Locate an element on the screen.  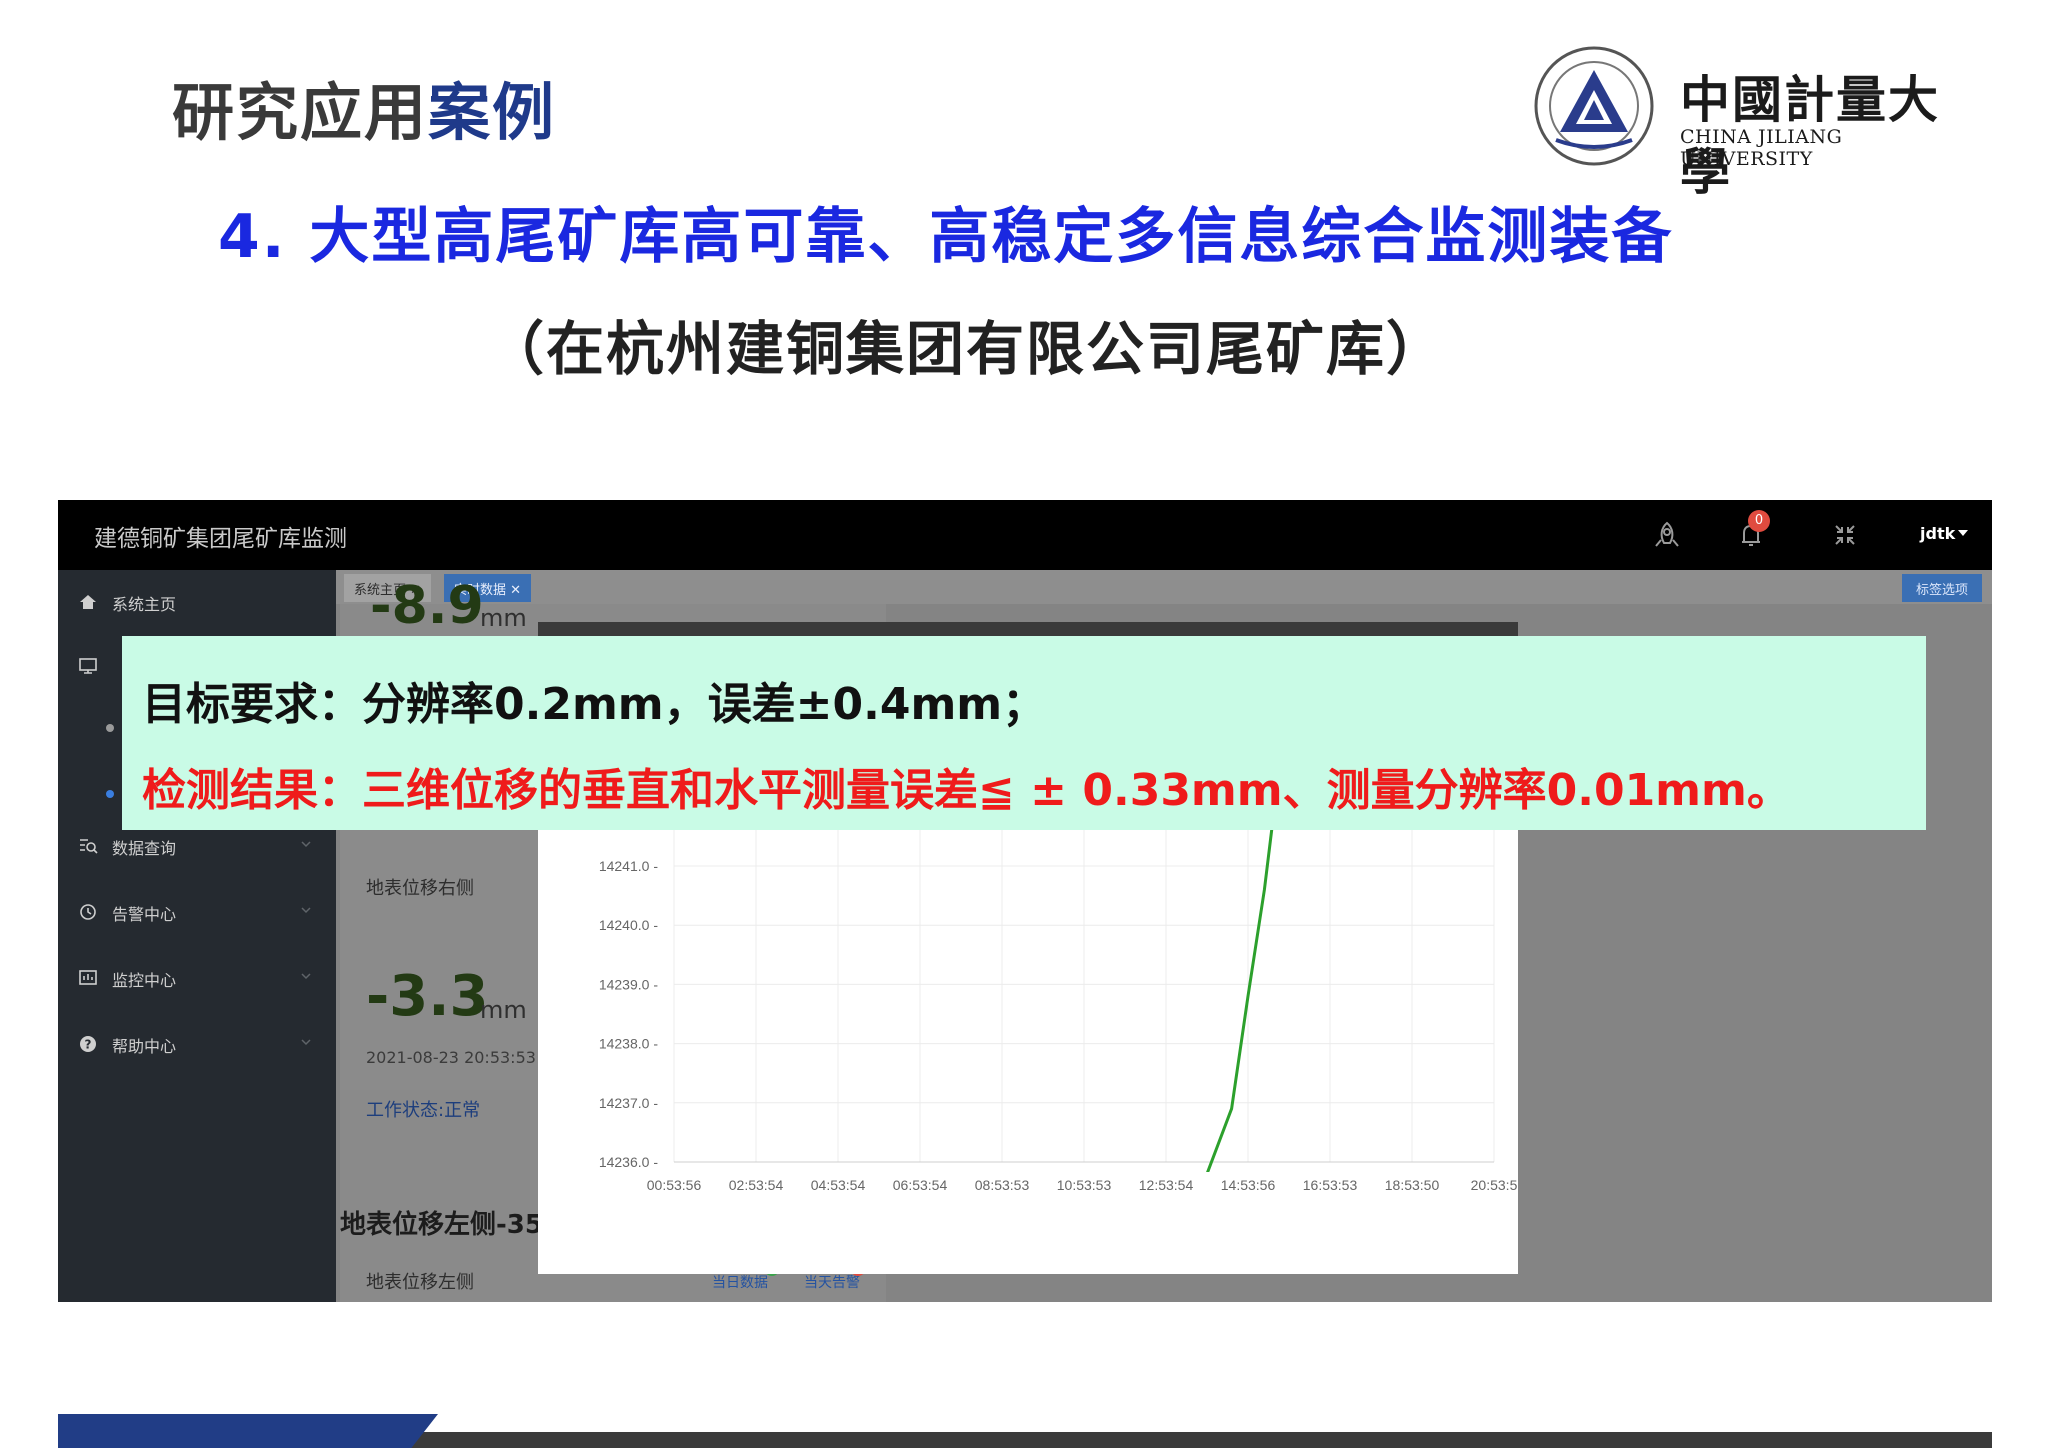
tab-options-button: 标签选项 is located at coordinates (1941, 588).